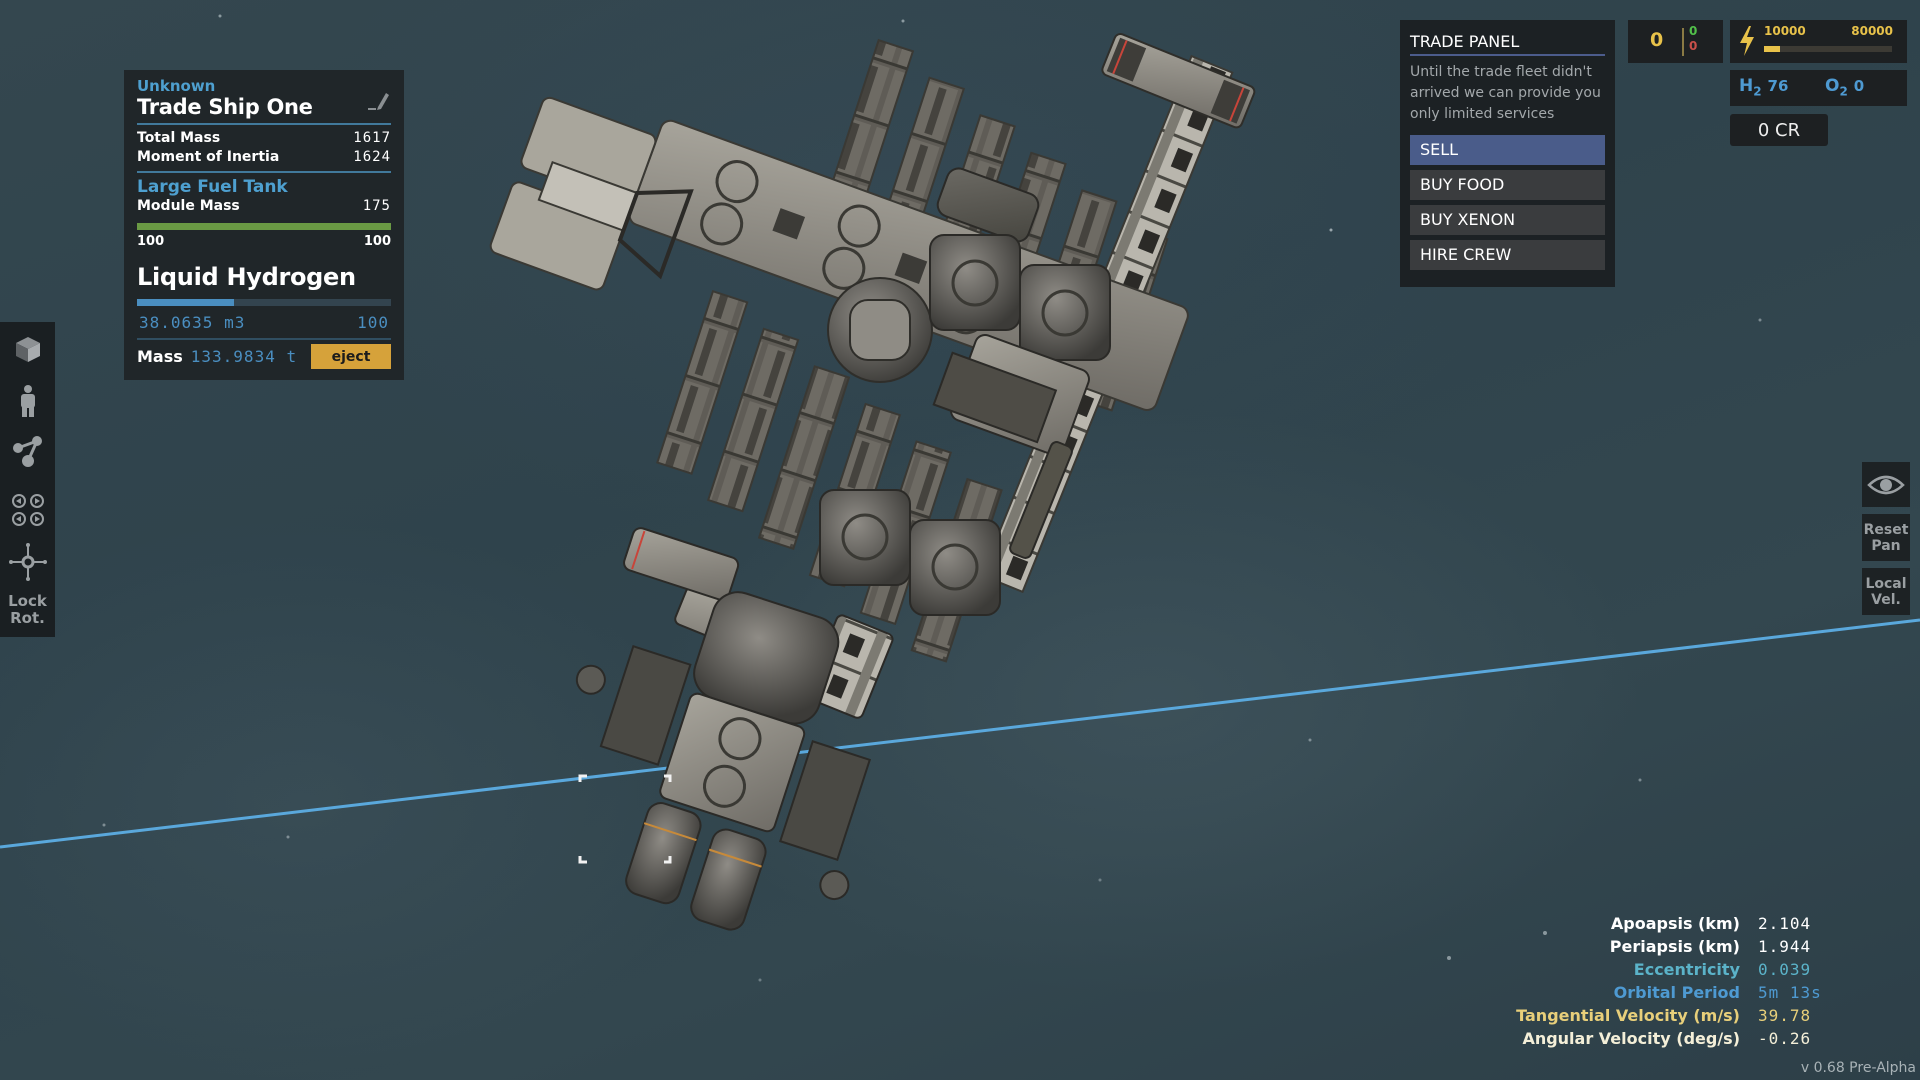 The image size is (1920, 1080). I want to click on counter-up: 0, so click(1693, 31).